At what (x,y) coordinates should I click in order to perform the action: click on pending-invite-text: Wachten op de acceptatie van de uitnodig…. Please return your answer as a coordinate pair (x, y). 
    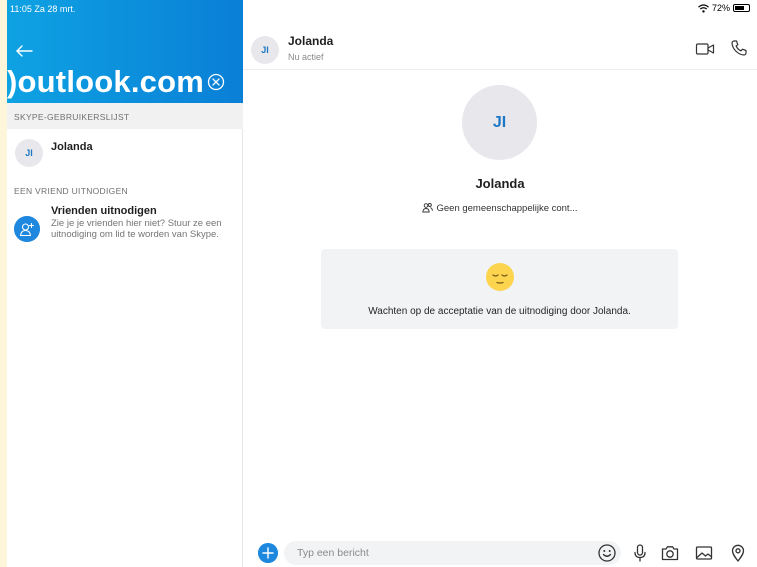
    Looking at the image, I should click on (499, 311).